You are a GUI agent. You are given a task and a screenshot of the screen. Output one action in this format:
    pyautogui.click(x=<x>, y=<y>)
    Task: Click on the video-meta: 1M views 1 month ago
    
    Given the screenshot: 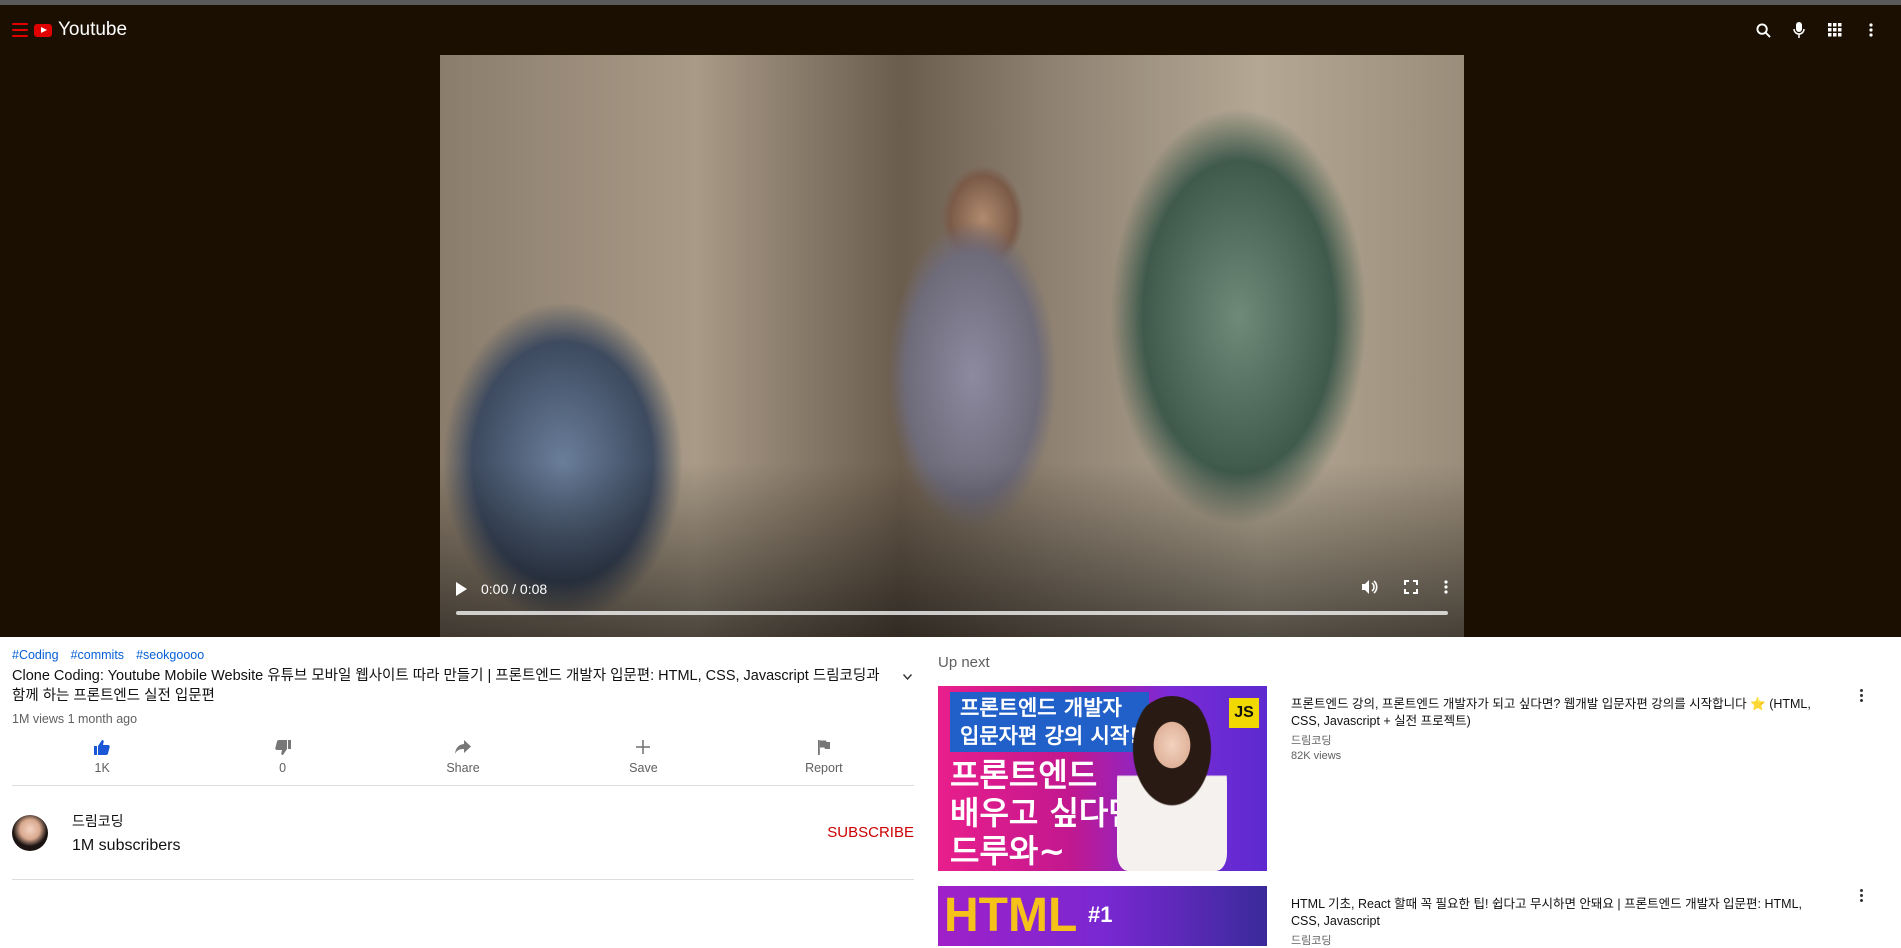 What is the action you would take?
    pyautogui.click(x=75, y=719)
    